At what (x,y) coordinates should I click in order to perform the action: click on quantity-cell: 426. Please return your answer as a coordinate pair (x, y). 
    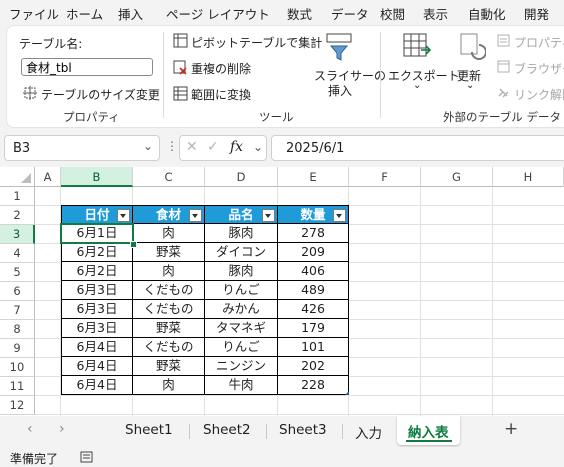
    Looking at the image, I should click on (313, 309).